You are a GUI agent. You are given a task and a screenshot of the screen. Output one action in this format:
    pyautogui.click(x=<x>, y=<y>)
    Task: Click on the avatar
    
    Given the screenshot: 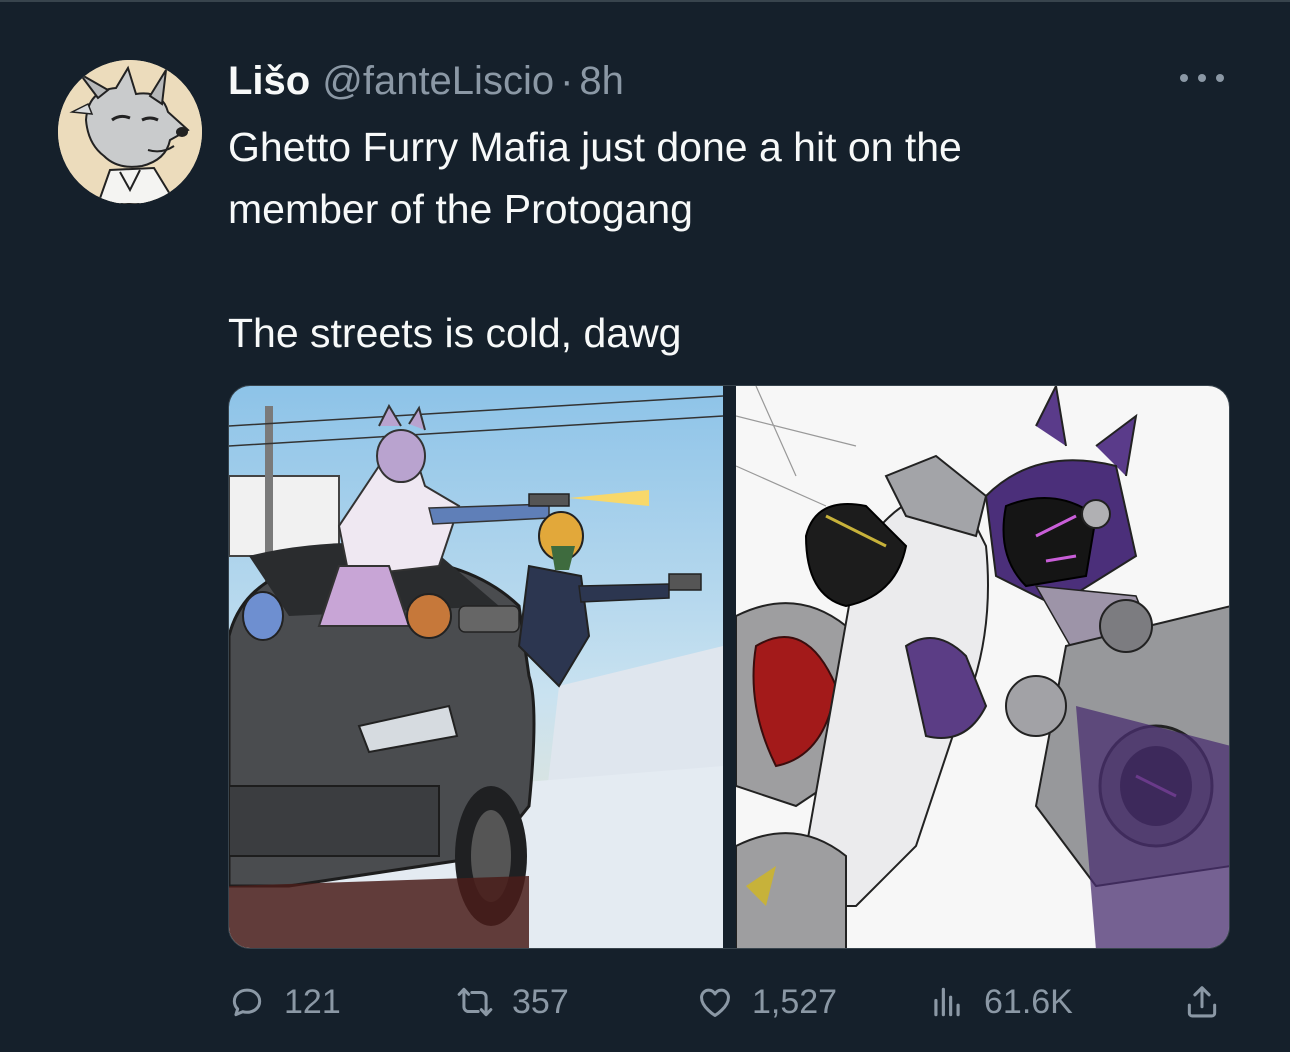 What is the action you would take?
    pyautogui.click(x=130, y=132)
    